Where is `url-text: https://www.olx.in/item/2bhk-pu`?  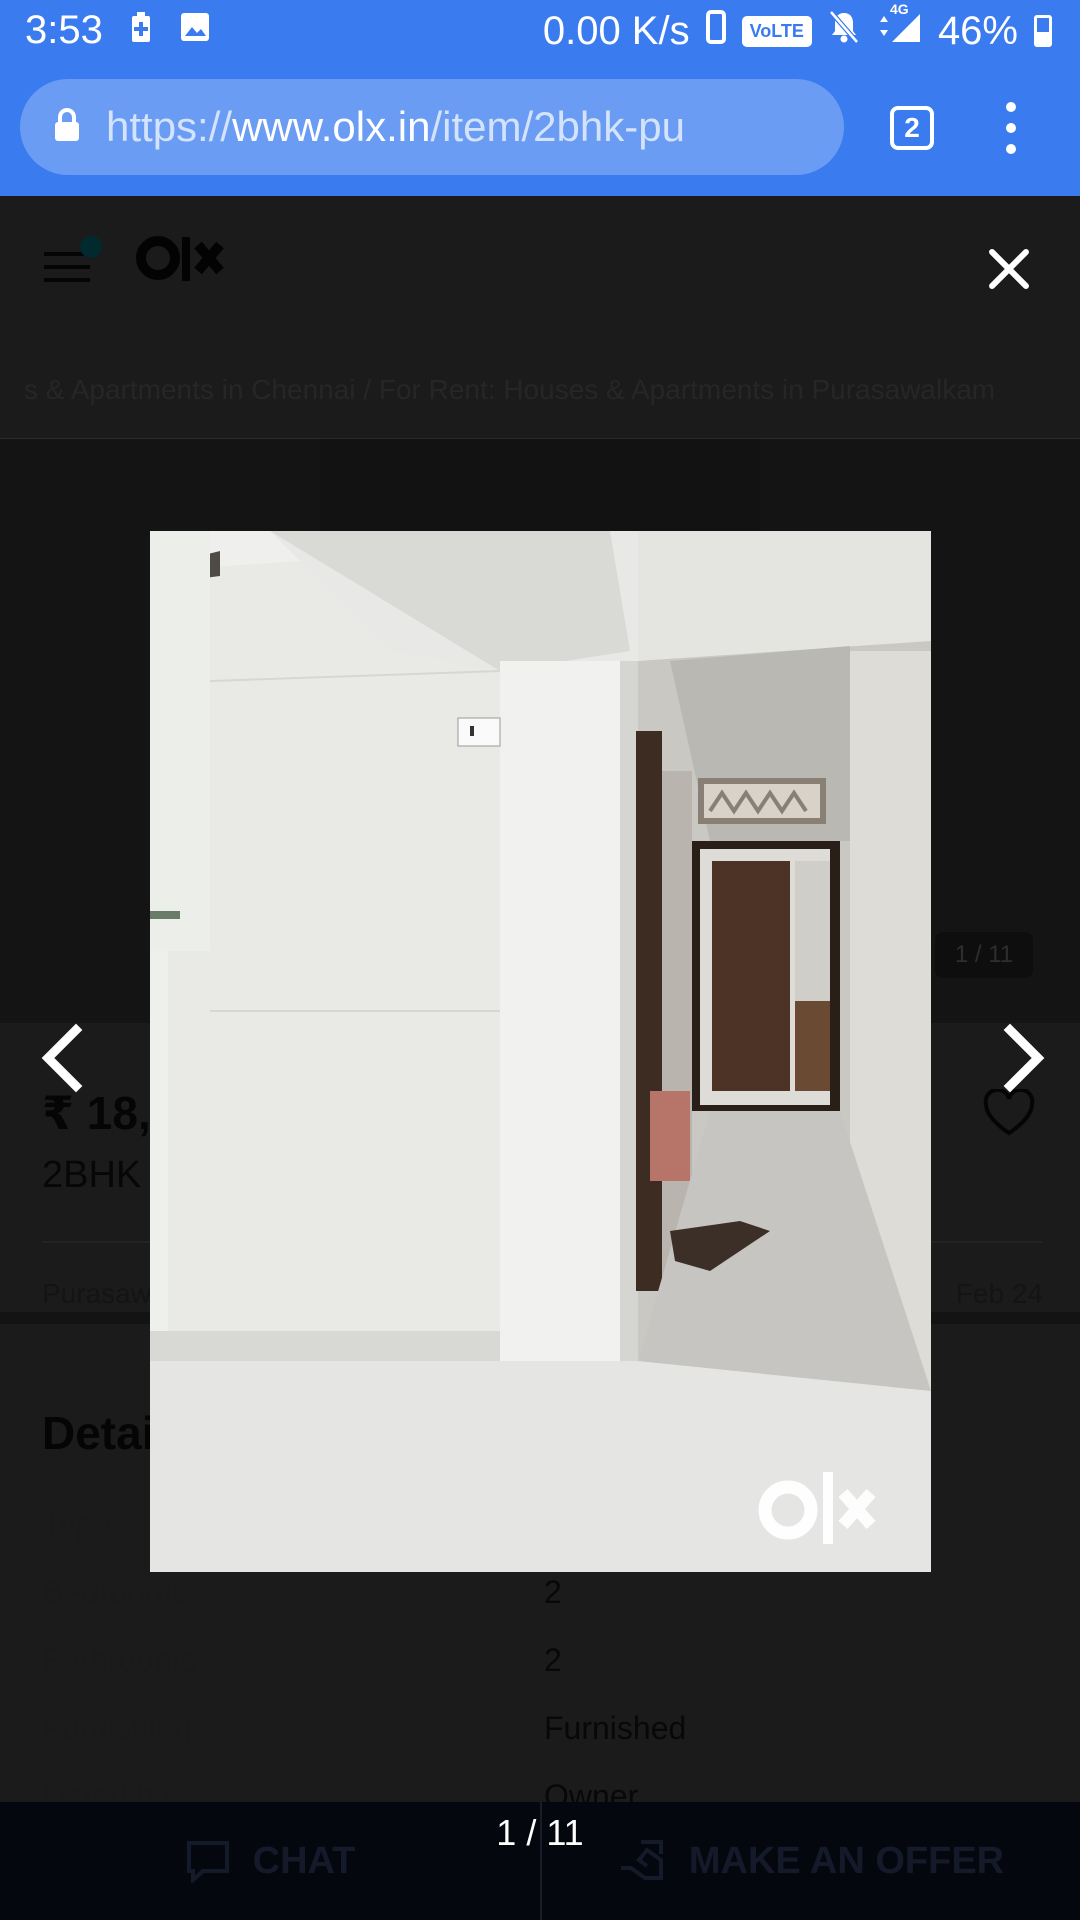 url-text: https://www.olx.in/item/2bhk-pu is located at coordinates (395, 127).